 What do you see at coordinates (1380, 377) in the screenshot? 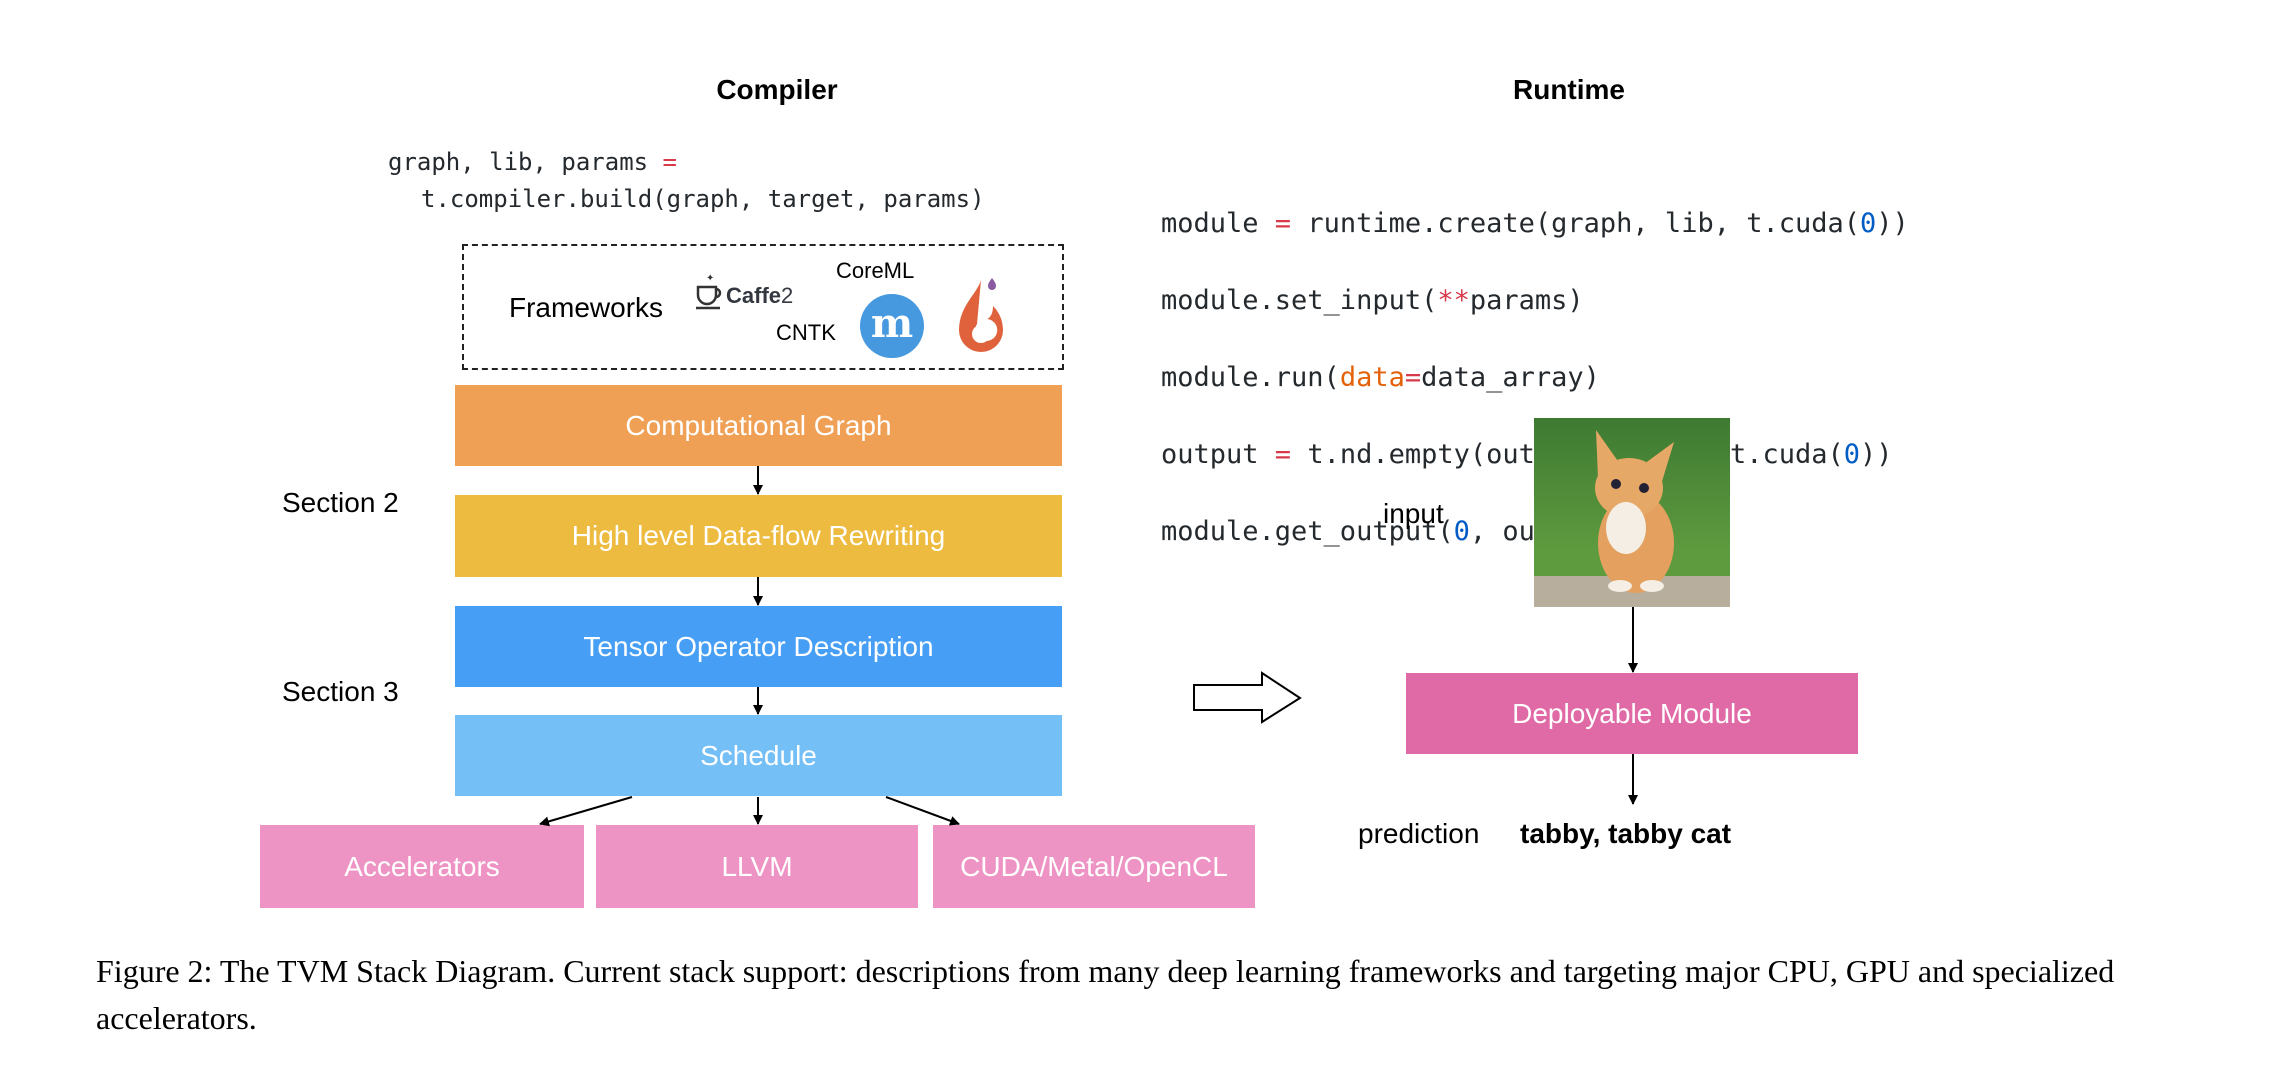
I see `code-line: module.run(data=data_array)` at bounding box center [1380, 377].